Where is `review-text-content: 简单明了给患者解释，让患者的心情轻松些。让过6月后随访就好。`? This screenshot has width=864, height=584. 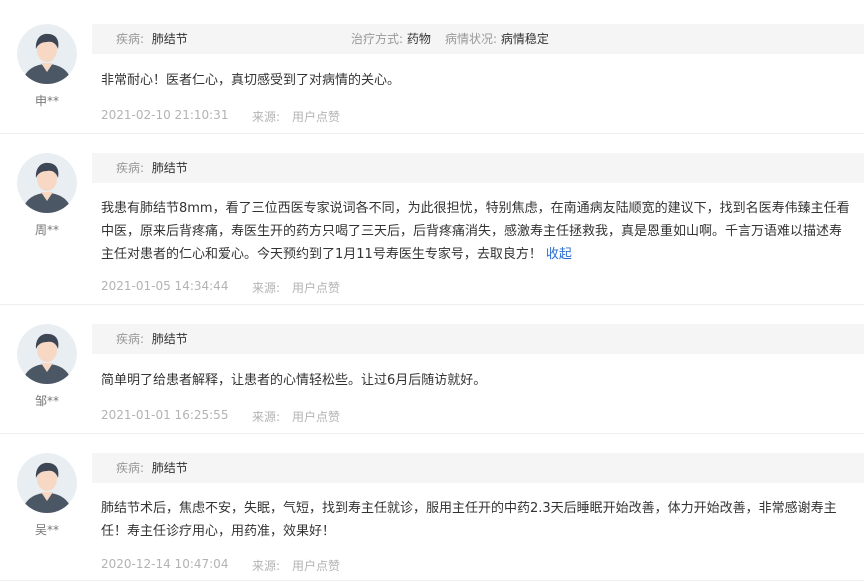 review-text-content: 简单明了给患者解释，让患者的心情轻松些。让过6月后随访就好。 is located at coordinates (294, 380).